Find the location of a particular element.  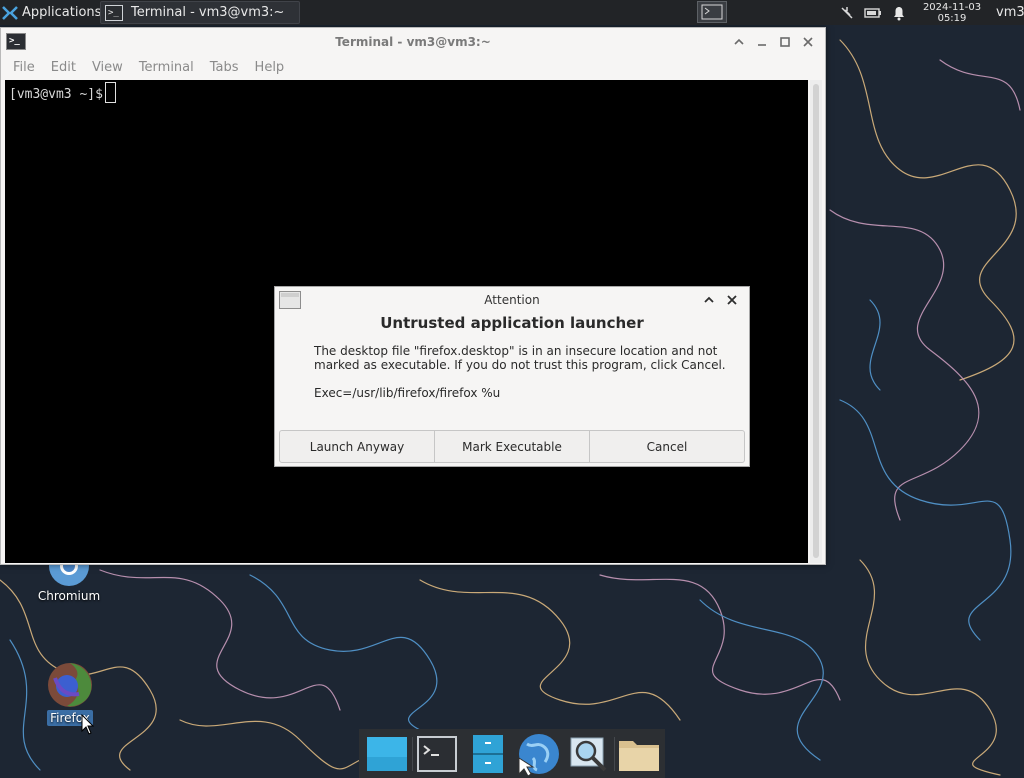

dock-web-browser is located at coordinates (539, 754).